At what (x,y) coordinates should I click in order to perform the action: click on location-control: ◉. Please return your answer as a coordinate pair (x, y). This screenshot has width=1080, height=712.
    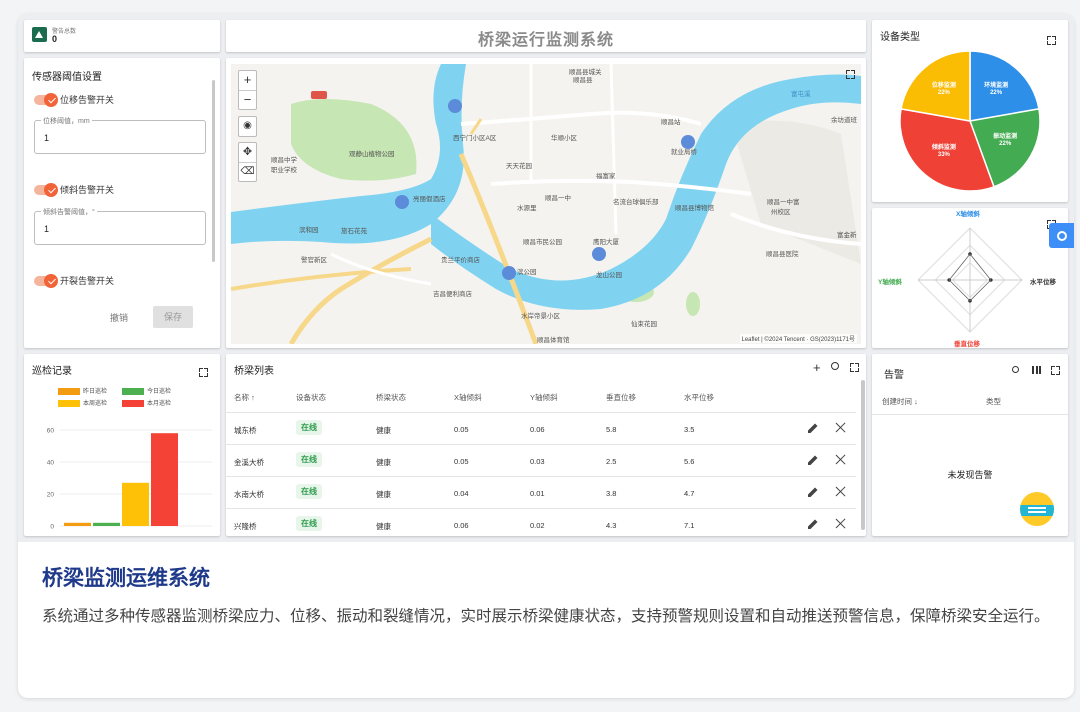
    Looking at the image, I should click on (247, 126).